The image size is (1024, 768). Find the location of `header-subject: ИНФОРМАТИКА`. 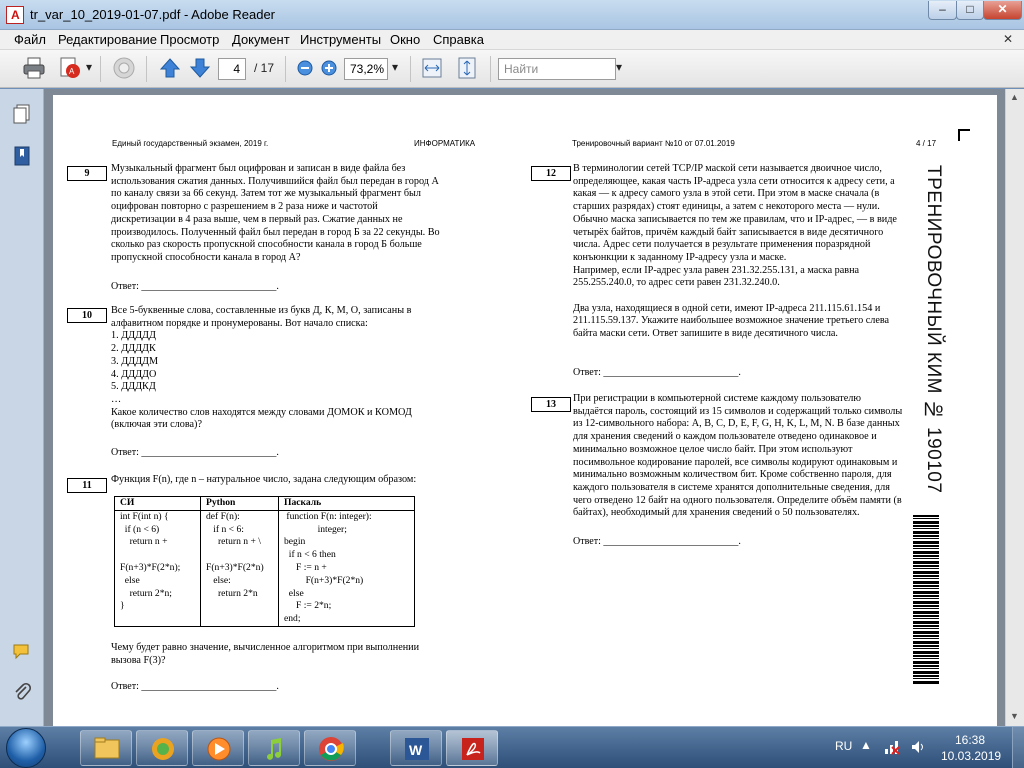

header-subject: ИНФОРМАТИКА is located at coordinates (445, 143).